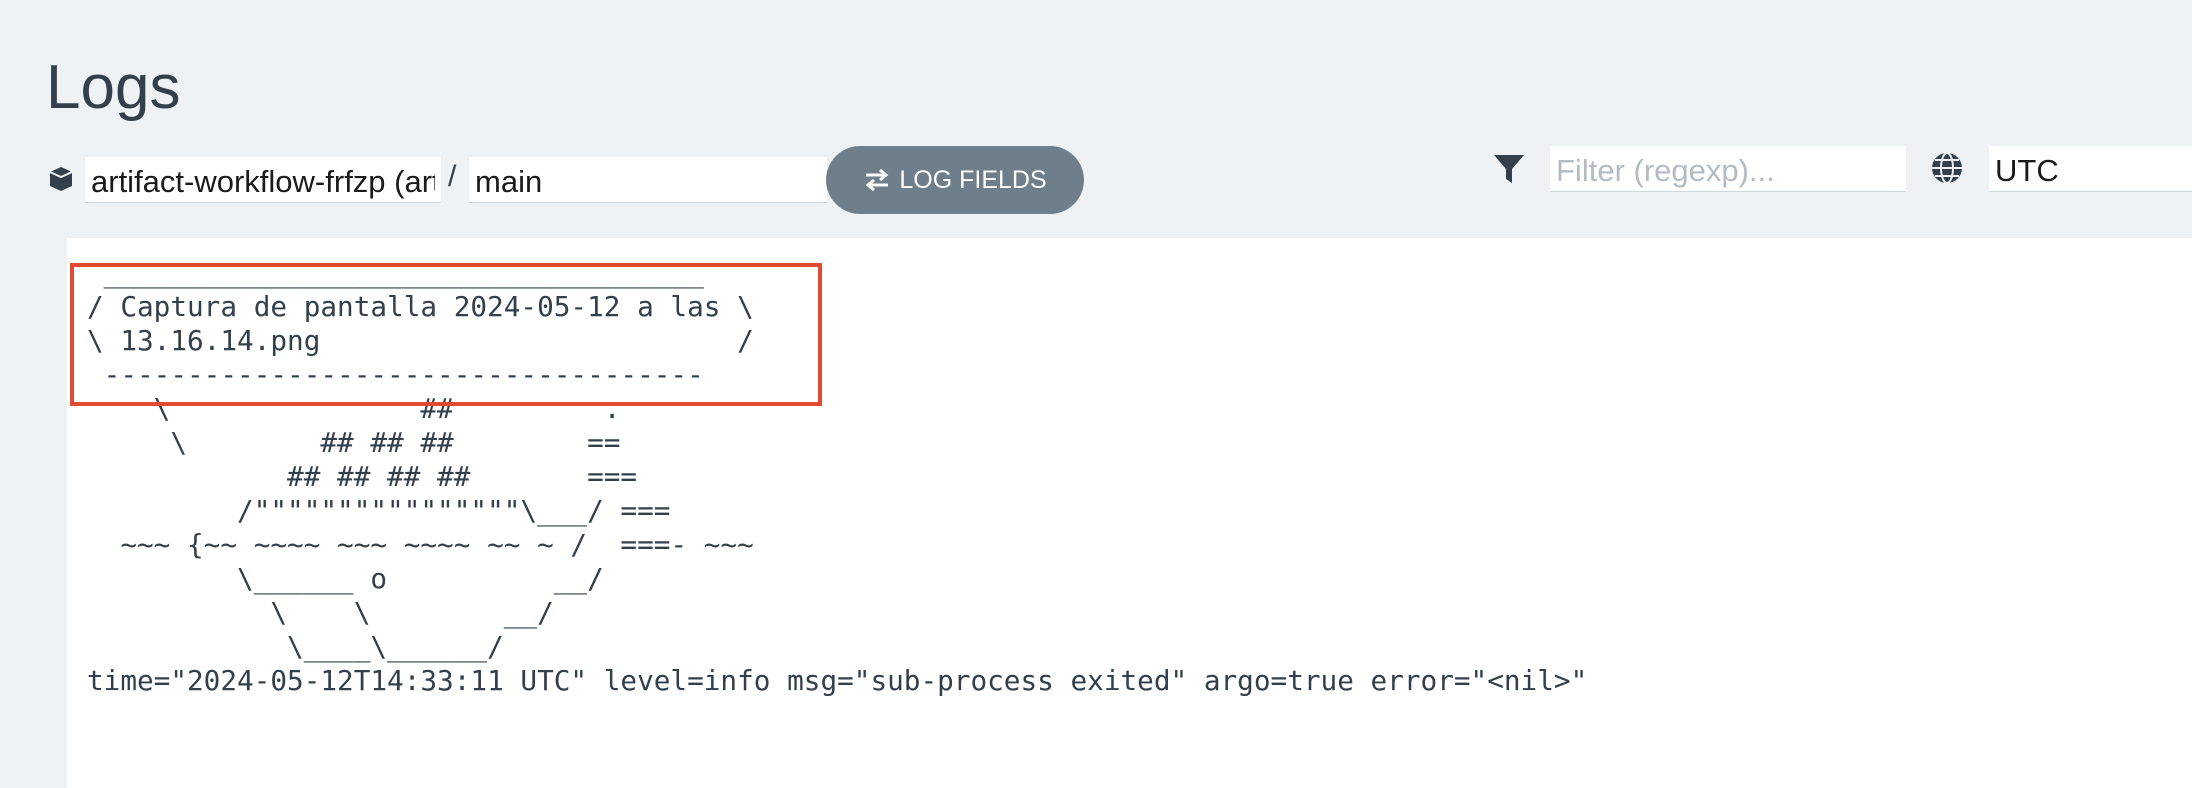  What do you see at coordinates (420, 544) in the screenshot?
I see `log-line: ~~~ {~~ ~~~~ ~~~ ~~~~ ~~ ~ / ===- ~~~` at bounding box center [420, 544].